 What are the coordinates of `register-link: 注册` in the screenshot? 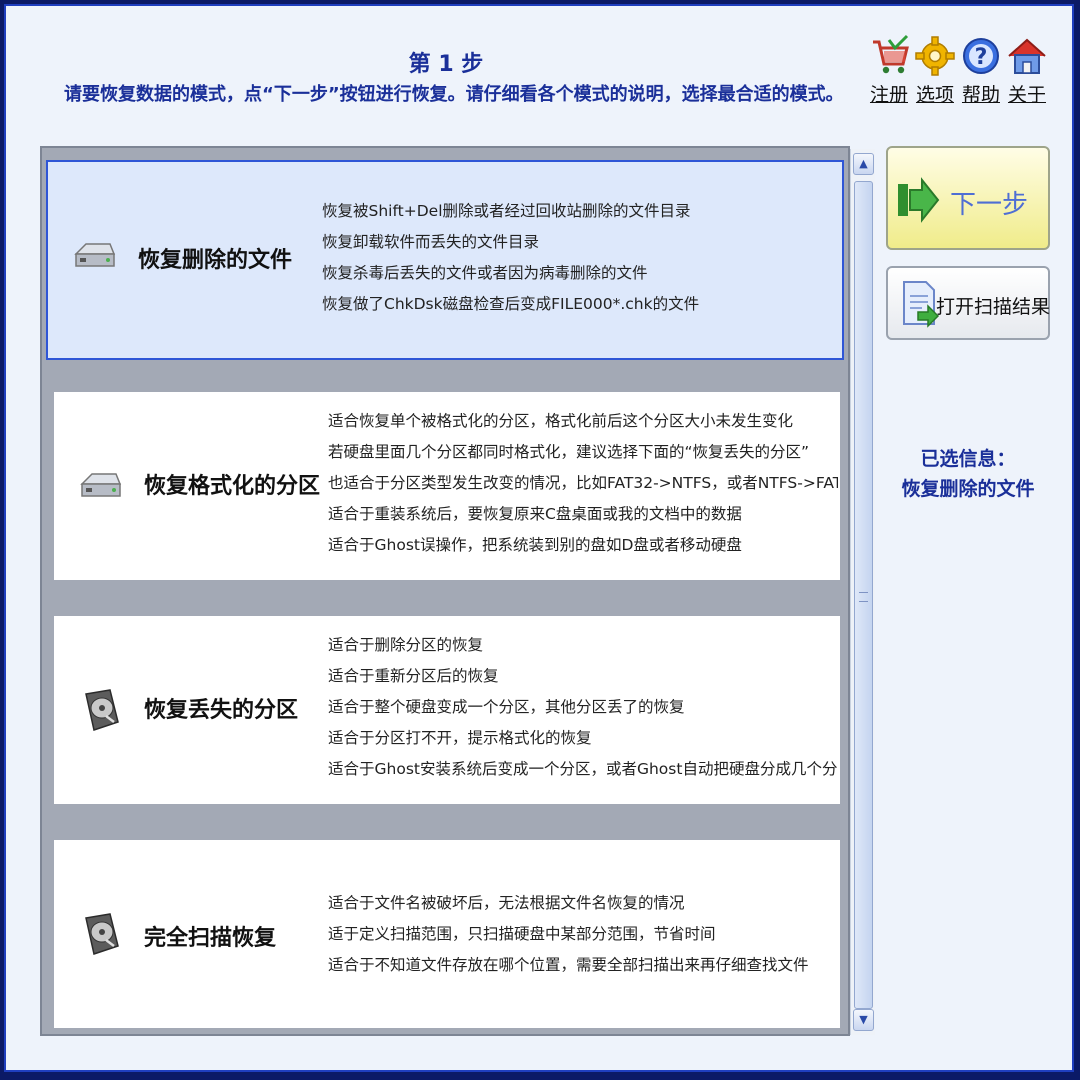 It's located at (889, 70).